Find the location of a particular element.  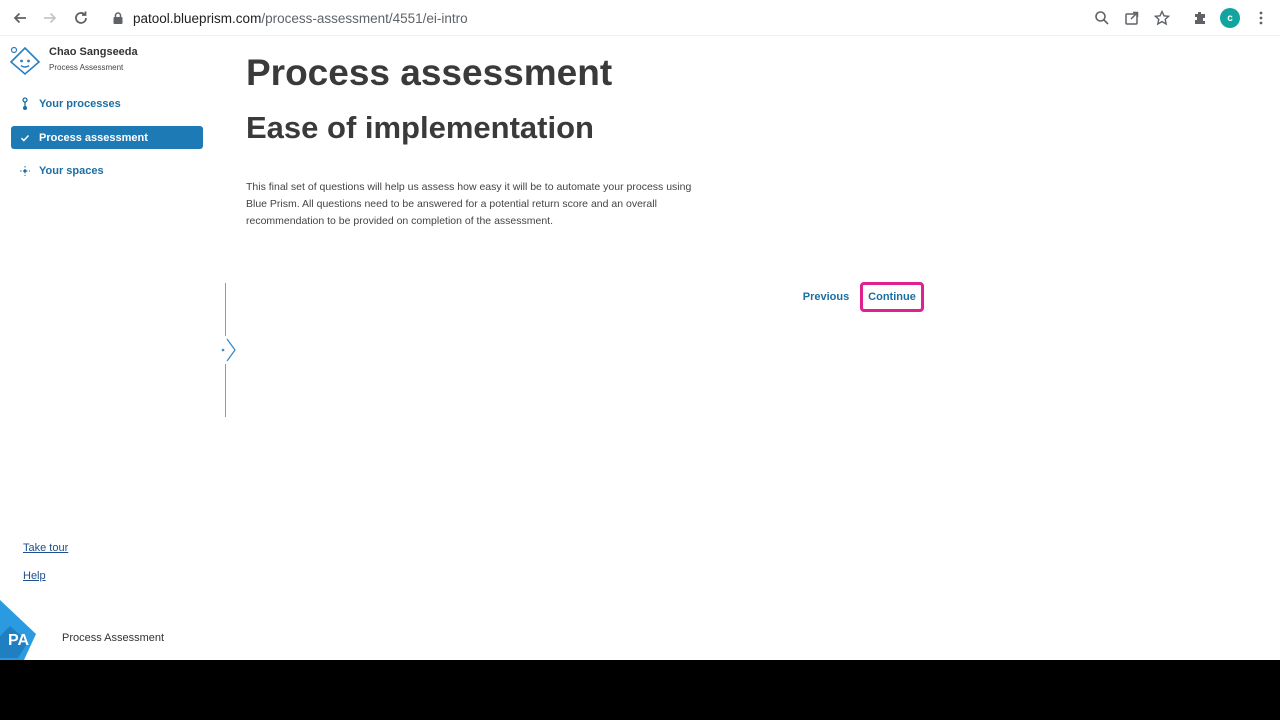

share-icon is located at coordinates (1132, 18).